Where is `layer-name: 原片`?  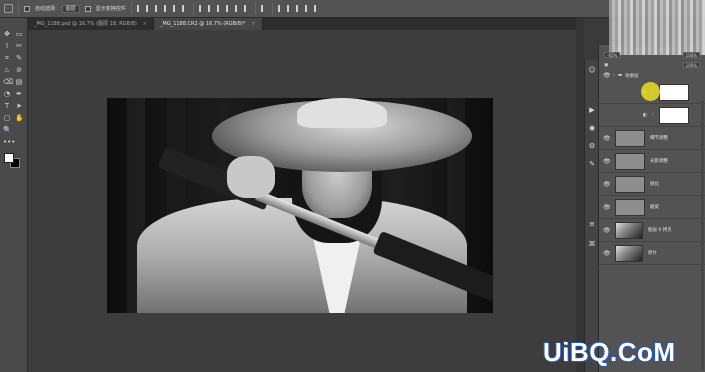 layer-name: 原片 is located at coordinates (652, 253).